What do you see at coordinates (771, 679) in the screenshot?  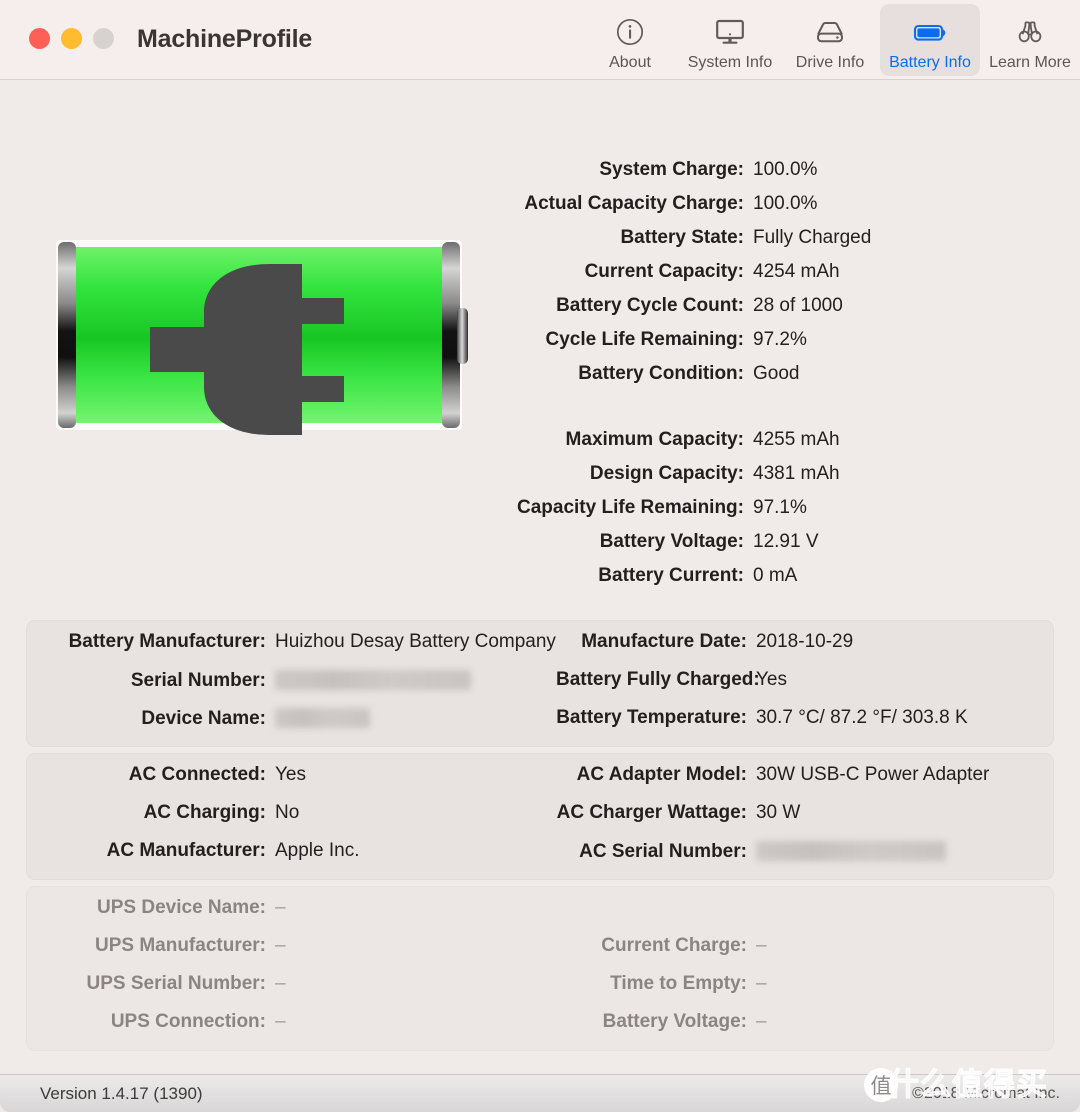 I see `info-value: Yes` at bounding box center [771, 679].